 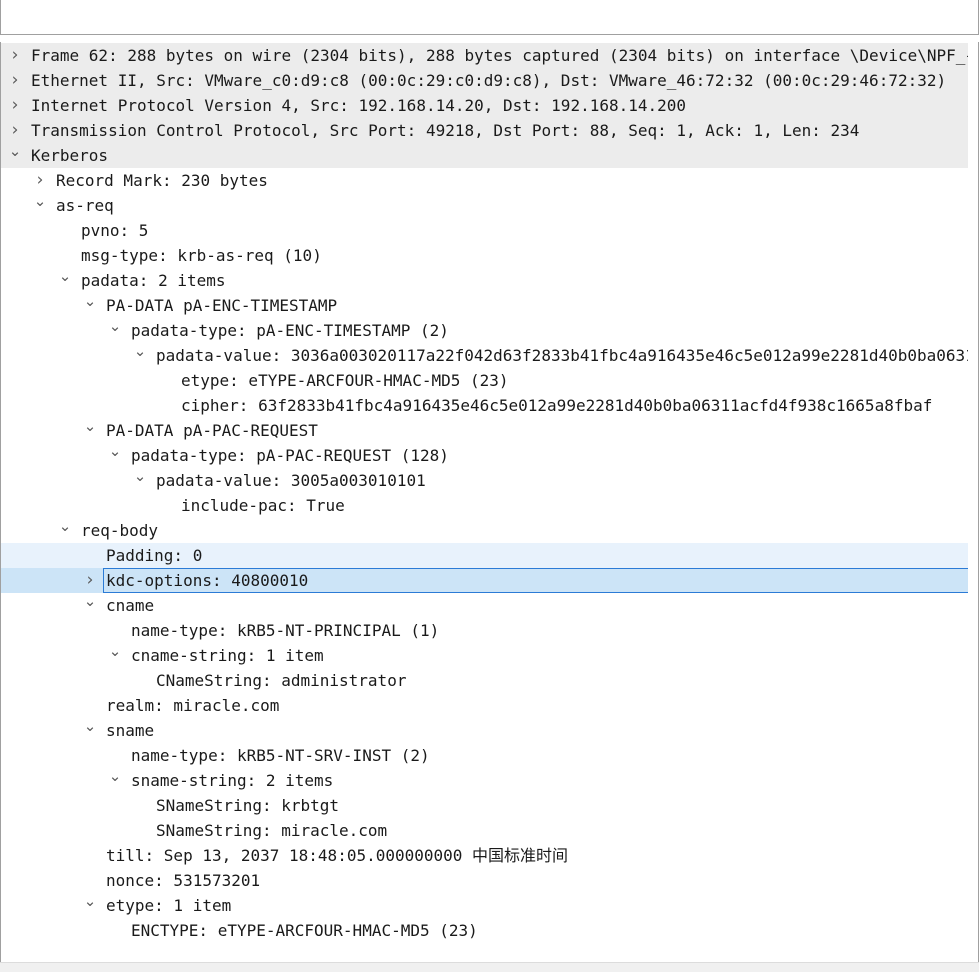 What do you see at coordinates (304, 930) in the screenshot?
I see `tree-row-label: ENCTYPE: eTYPE-ARCFOUR-HMAC-MD5 (23)` at bounding box center [304, 930].